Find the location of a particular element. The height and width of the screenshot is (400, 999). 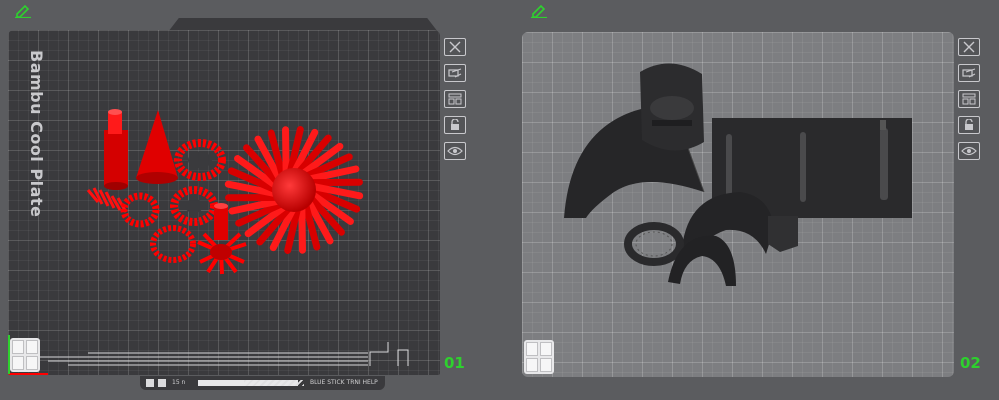

close-plate-1-button is located at coordinates (455, 47).